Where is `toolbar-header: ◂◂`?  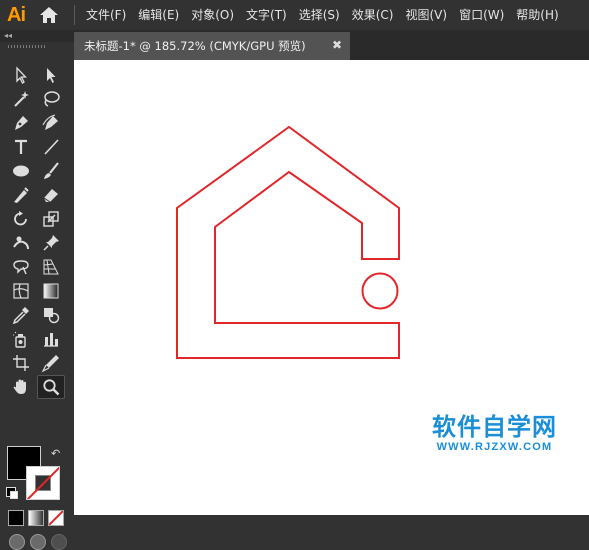 toolbar-header: ◂◂ is located at coordinates (37, 36).